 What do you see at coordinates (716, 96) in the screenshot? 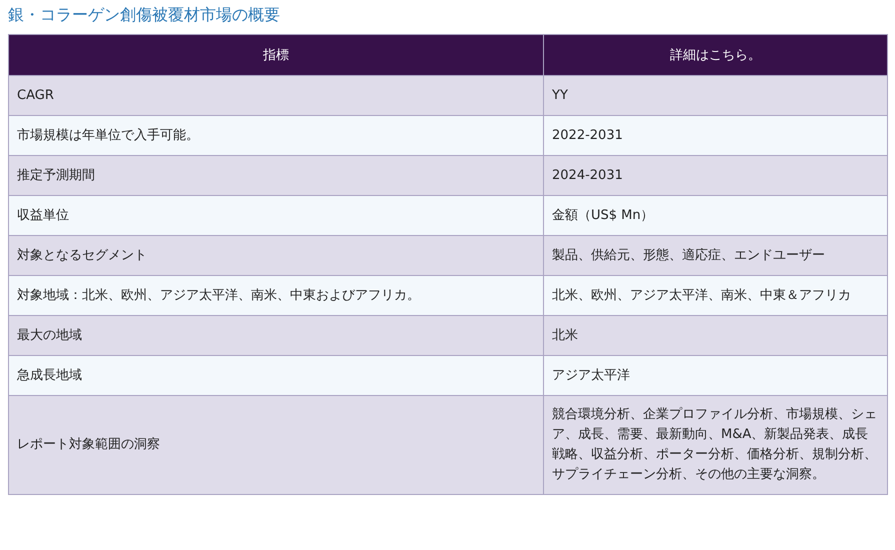
I see `table-cell: YY` at bounding box center [716, 96].